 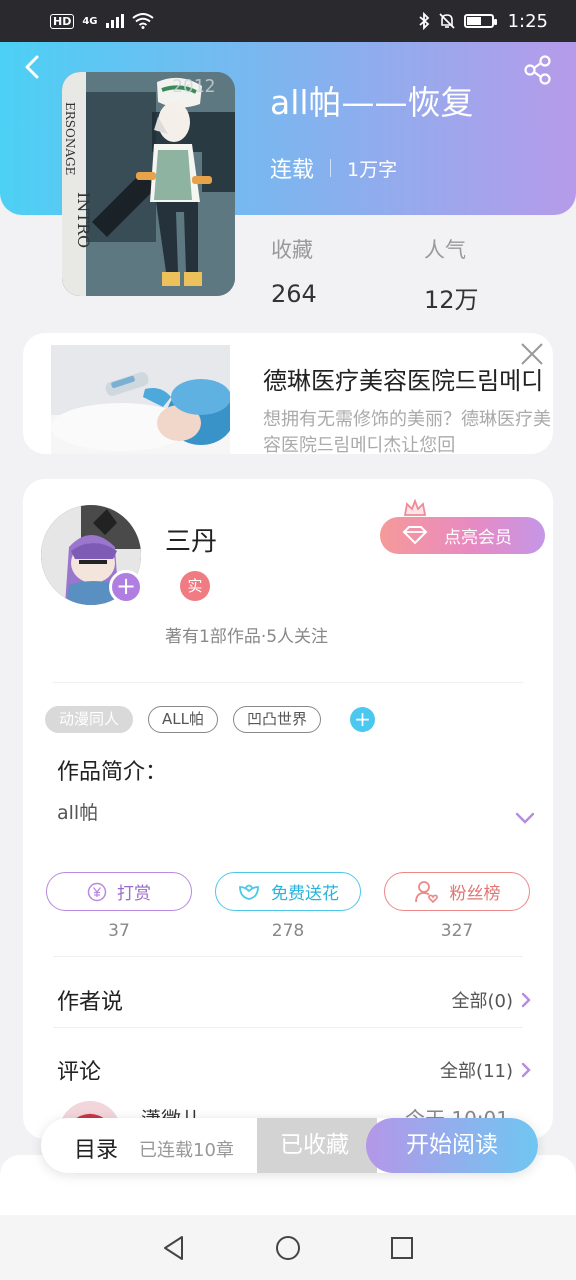 I want to click on system-nav-bar, so click(x=288, y=1247).